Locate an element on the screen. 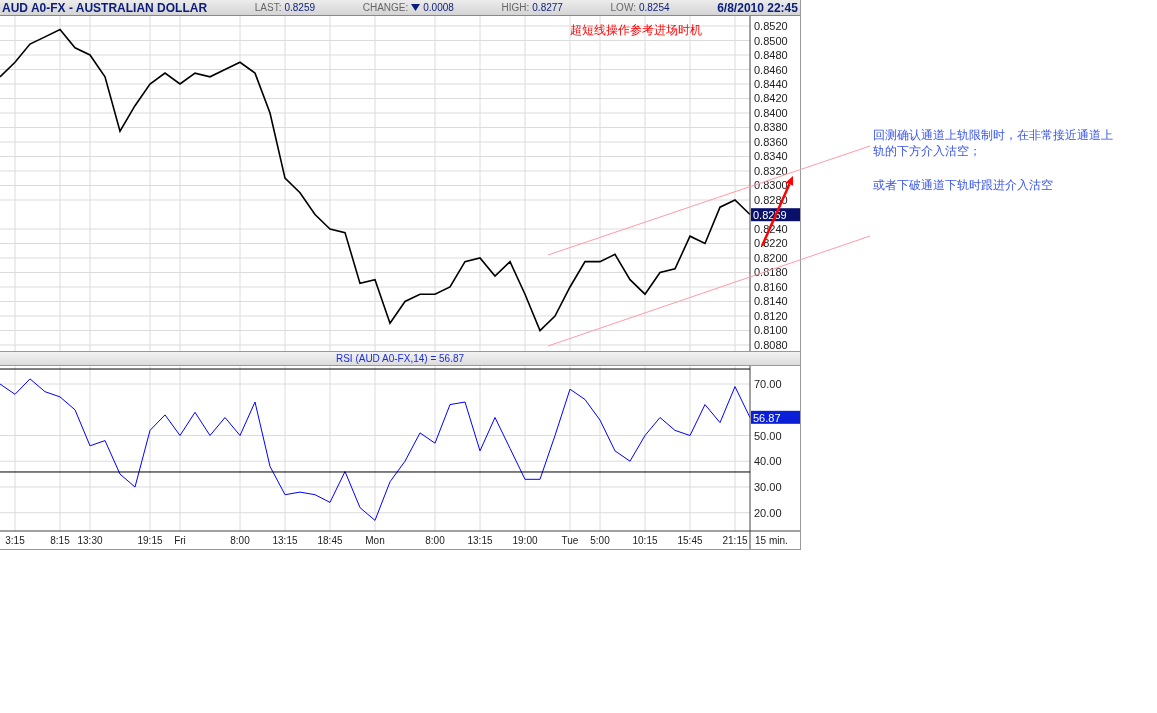  axis-label: 21:15 is located at coordinates (735, 540).